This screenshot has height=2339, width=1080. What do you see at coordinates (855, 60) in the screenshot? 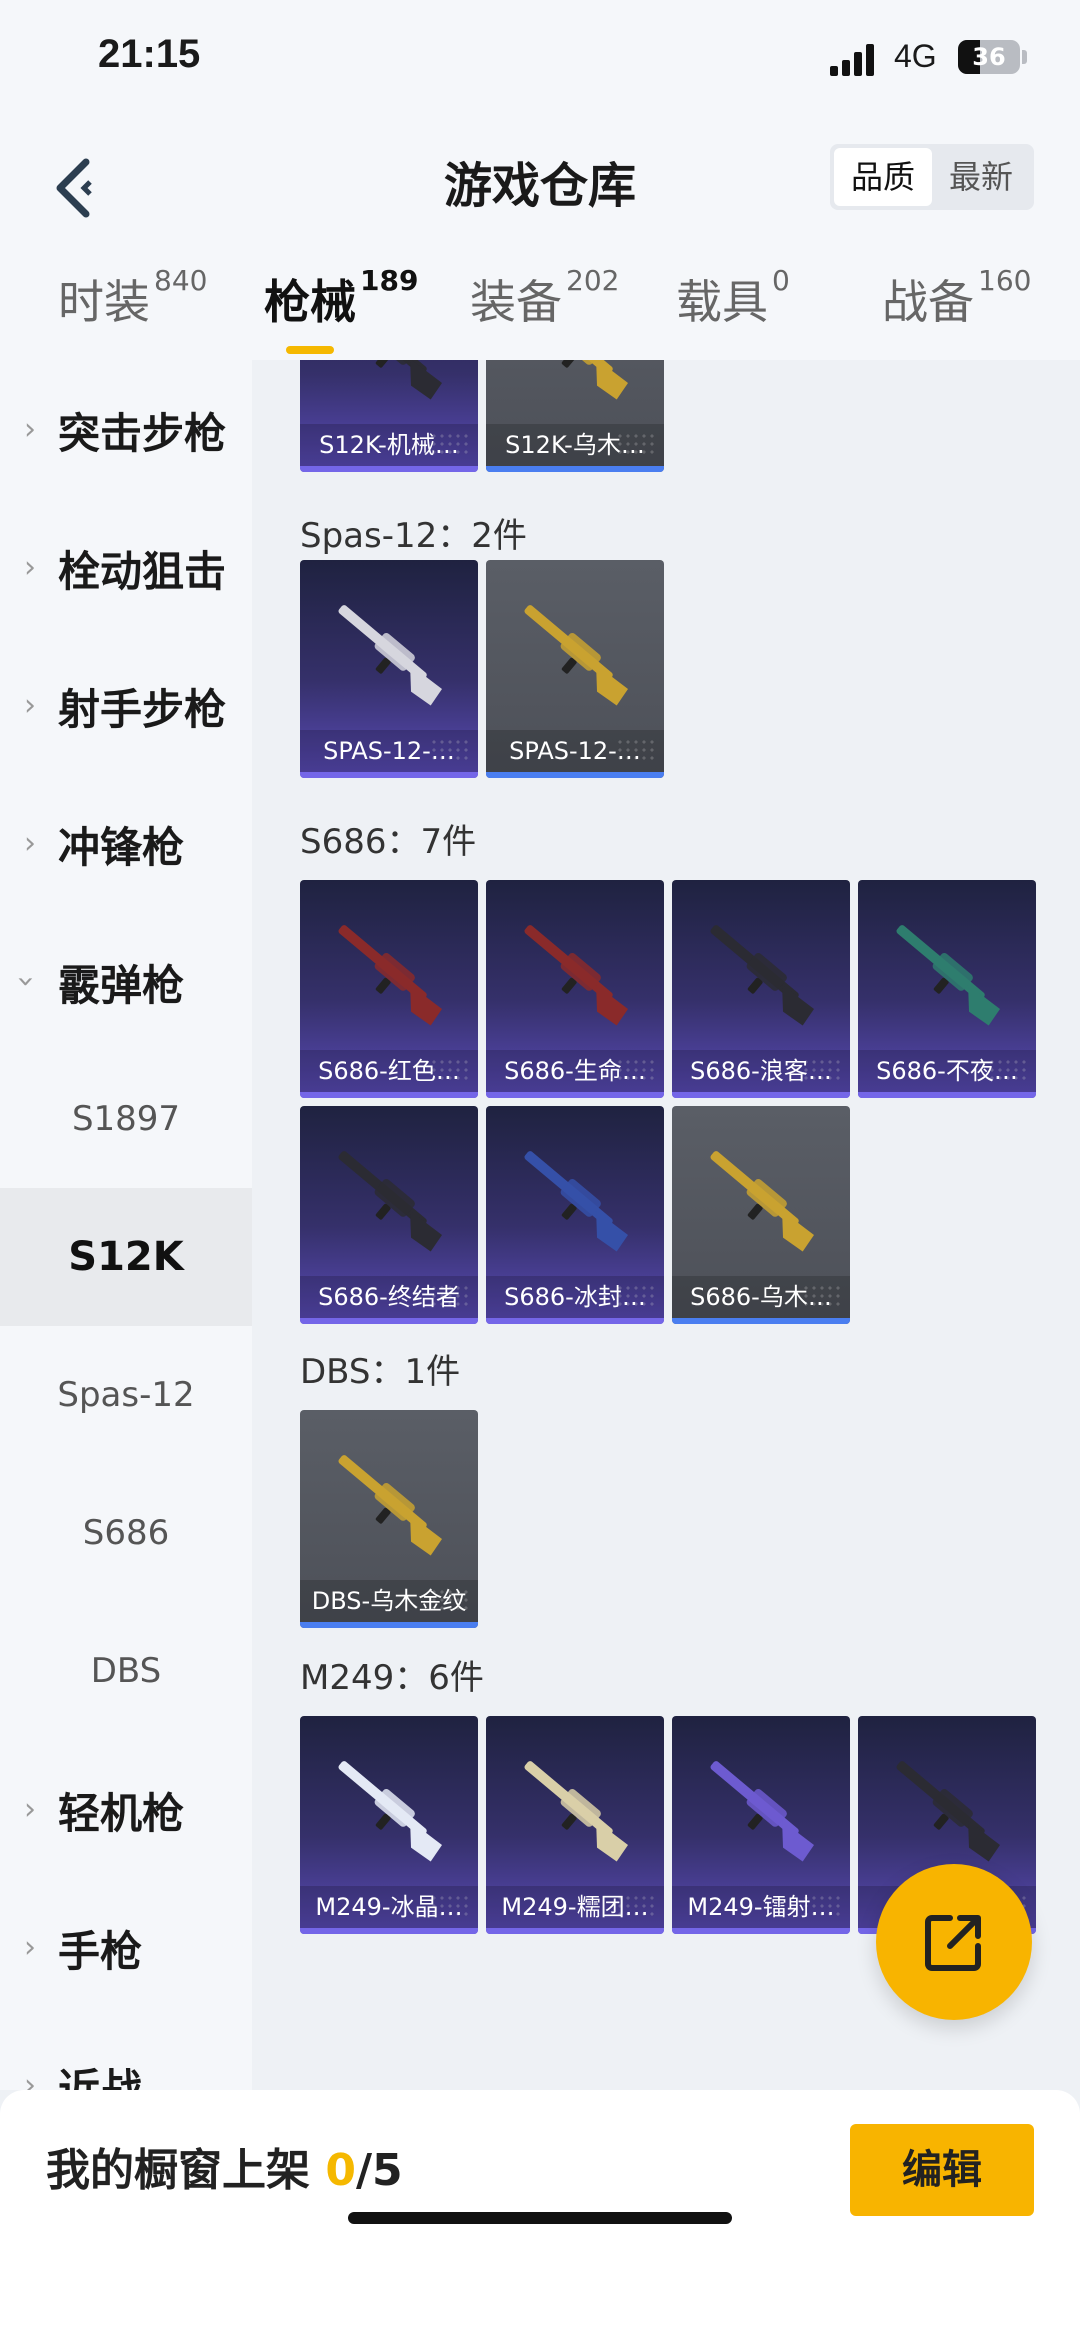
I see `signal-icon` at bounding box center [855, 60].